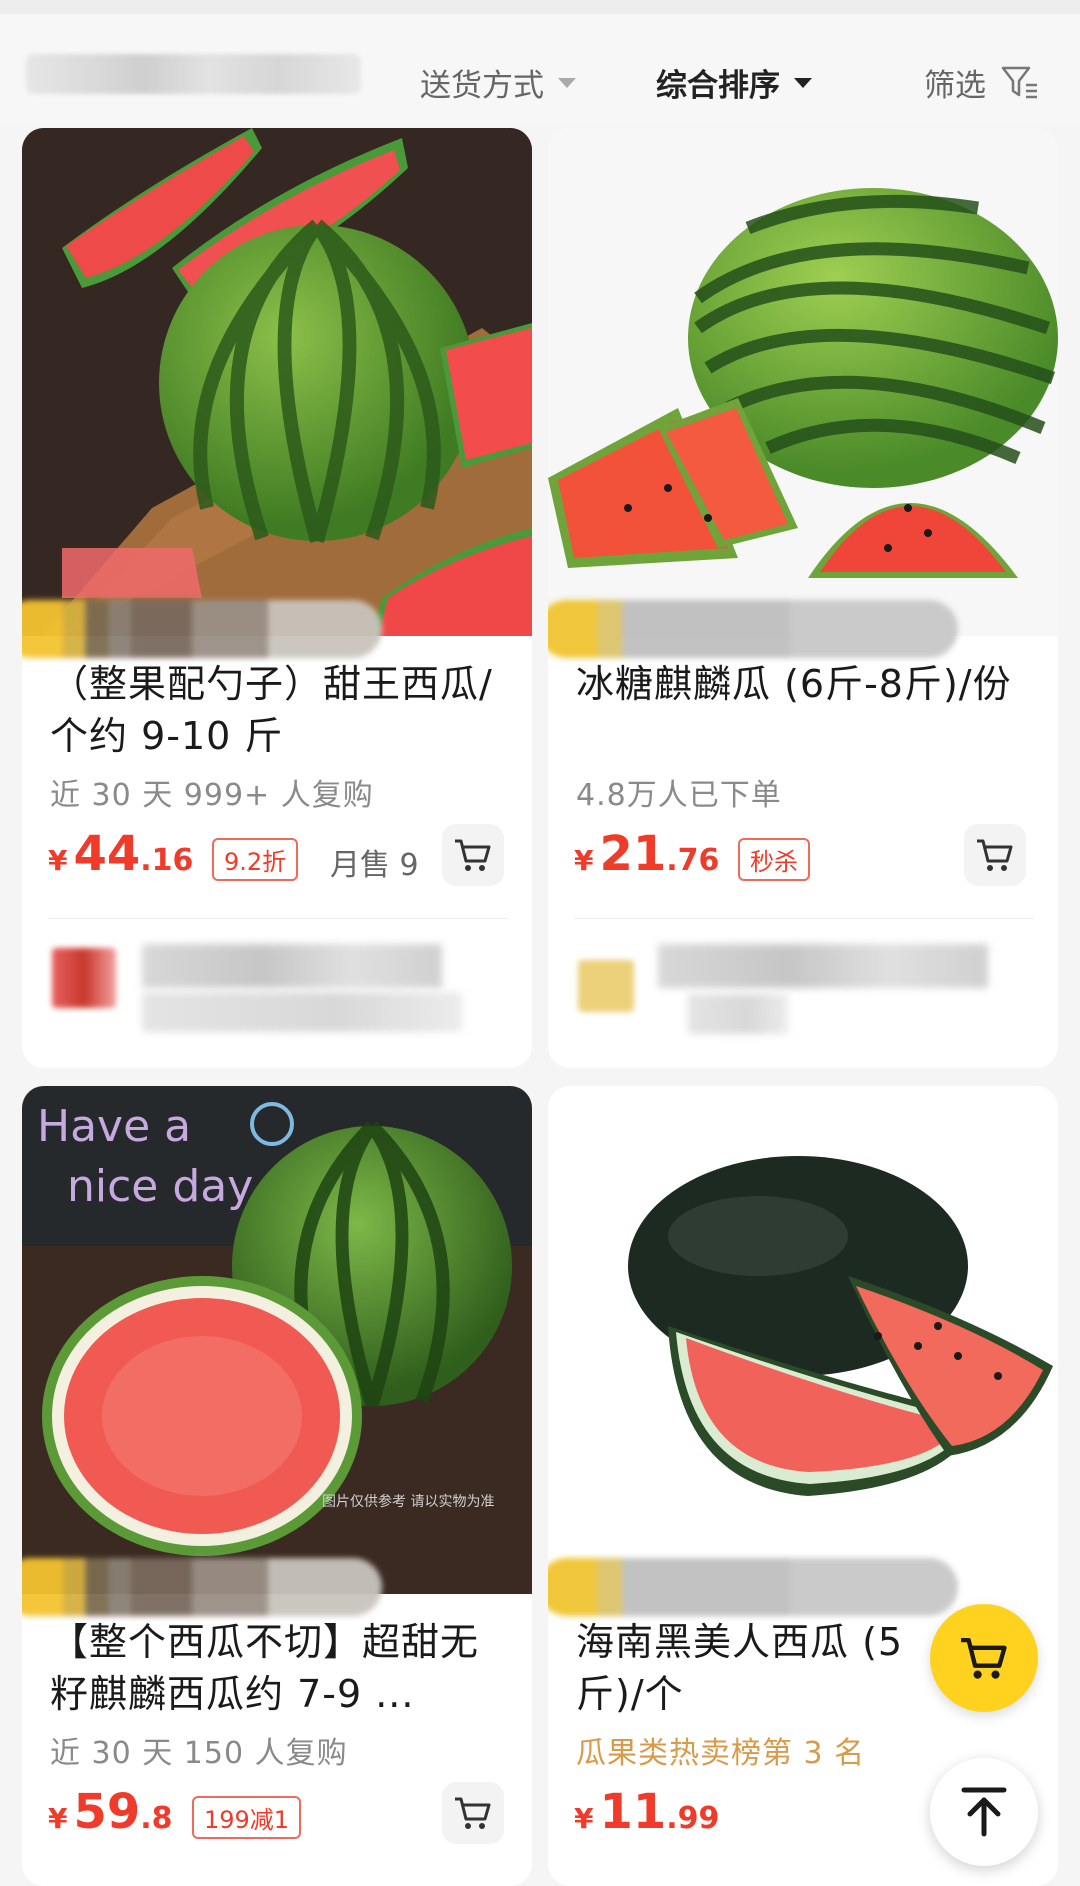 Image resolution: width=1080 pixels, height=1886 pixels. What do you see at coordinates (794, 684) in the screenshot?
I see `product-title: 冰糖麒麟瓜 (6斤-8斤)/份` at bounding box center [794, 684].